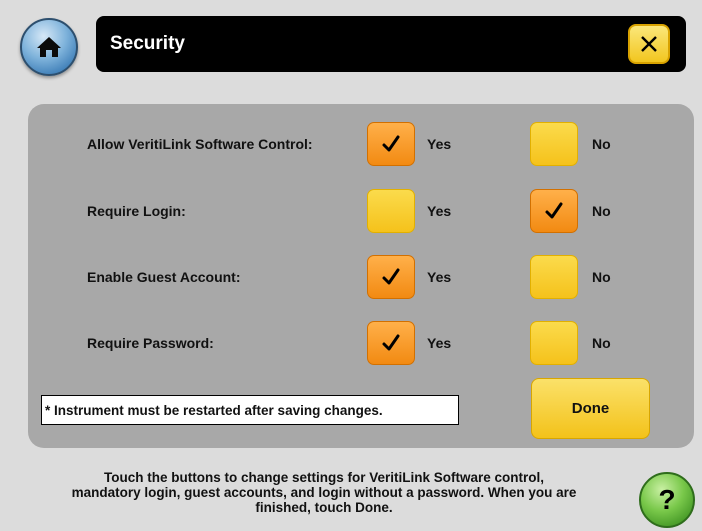 The width and height of the screenshot is (702, 531). Describe the element at coordinates (200, 144) in the screenshot. I see `setting-label-veritilink: Allow VeritiLink Software Control:` at that location.